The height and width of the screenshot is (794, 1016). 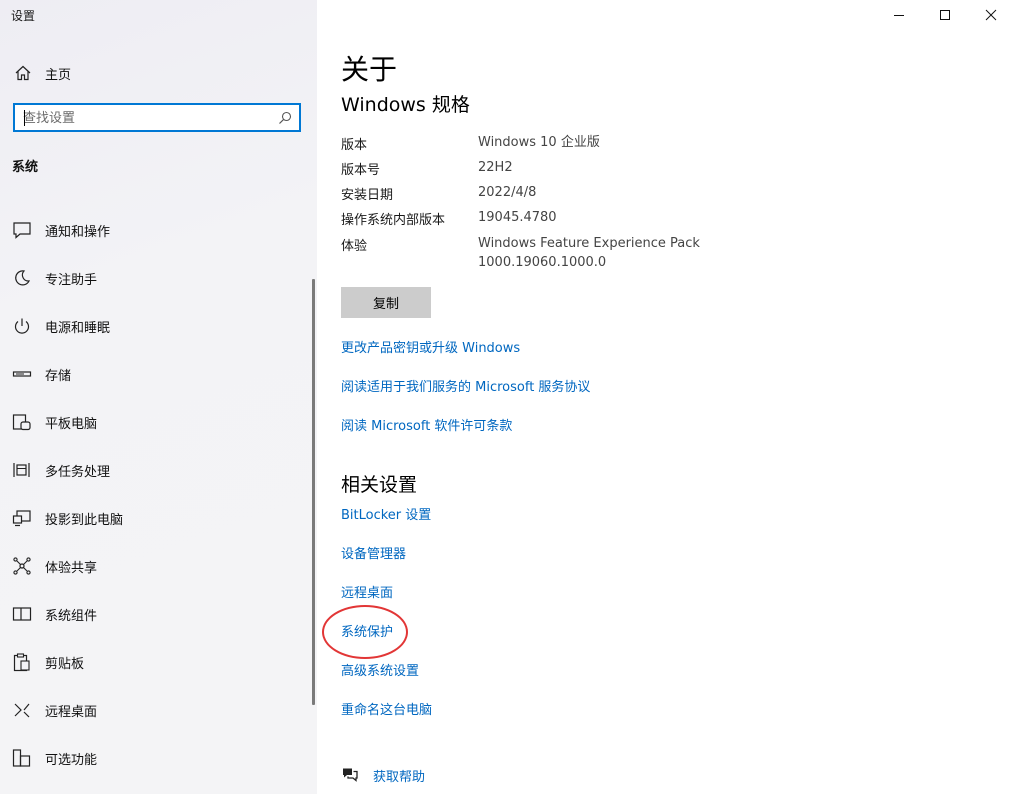 What do you see at coordinates (386, 708) in the screenshot?
I see `rename-pc-link: 重命名这台电脑` at bounding box center [386, 708].